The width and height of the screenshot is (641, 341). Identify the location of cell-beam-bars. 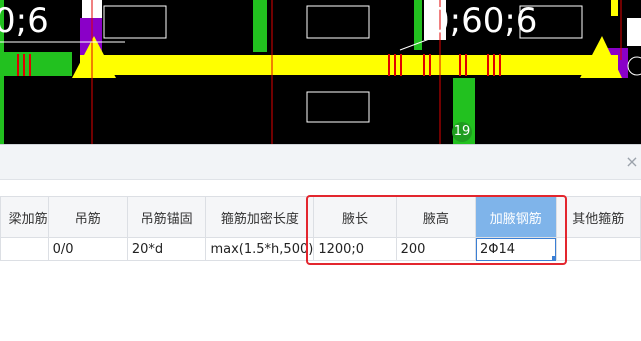
(24, 249).